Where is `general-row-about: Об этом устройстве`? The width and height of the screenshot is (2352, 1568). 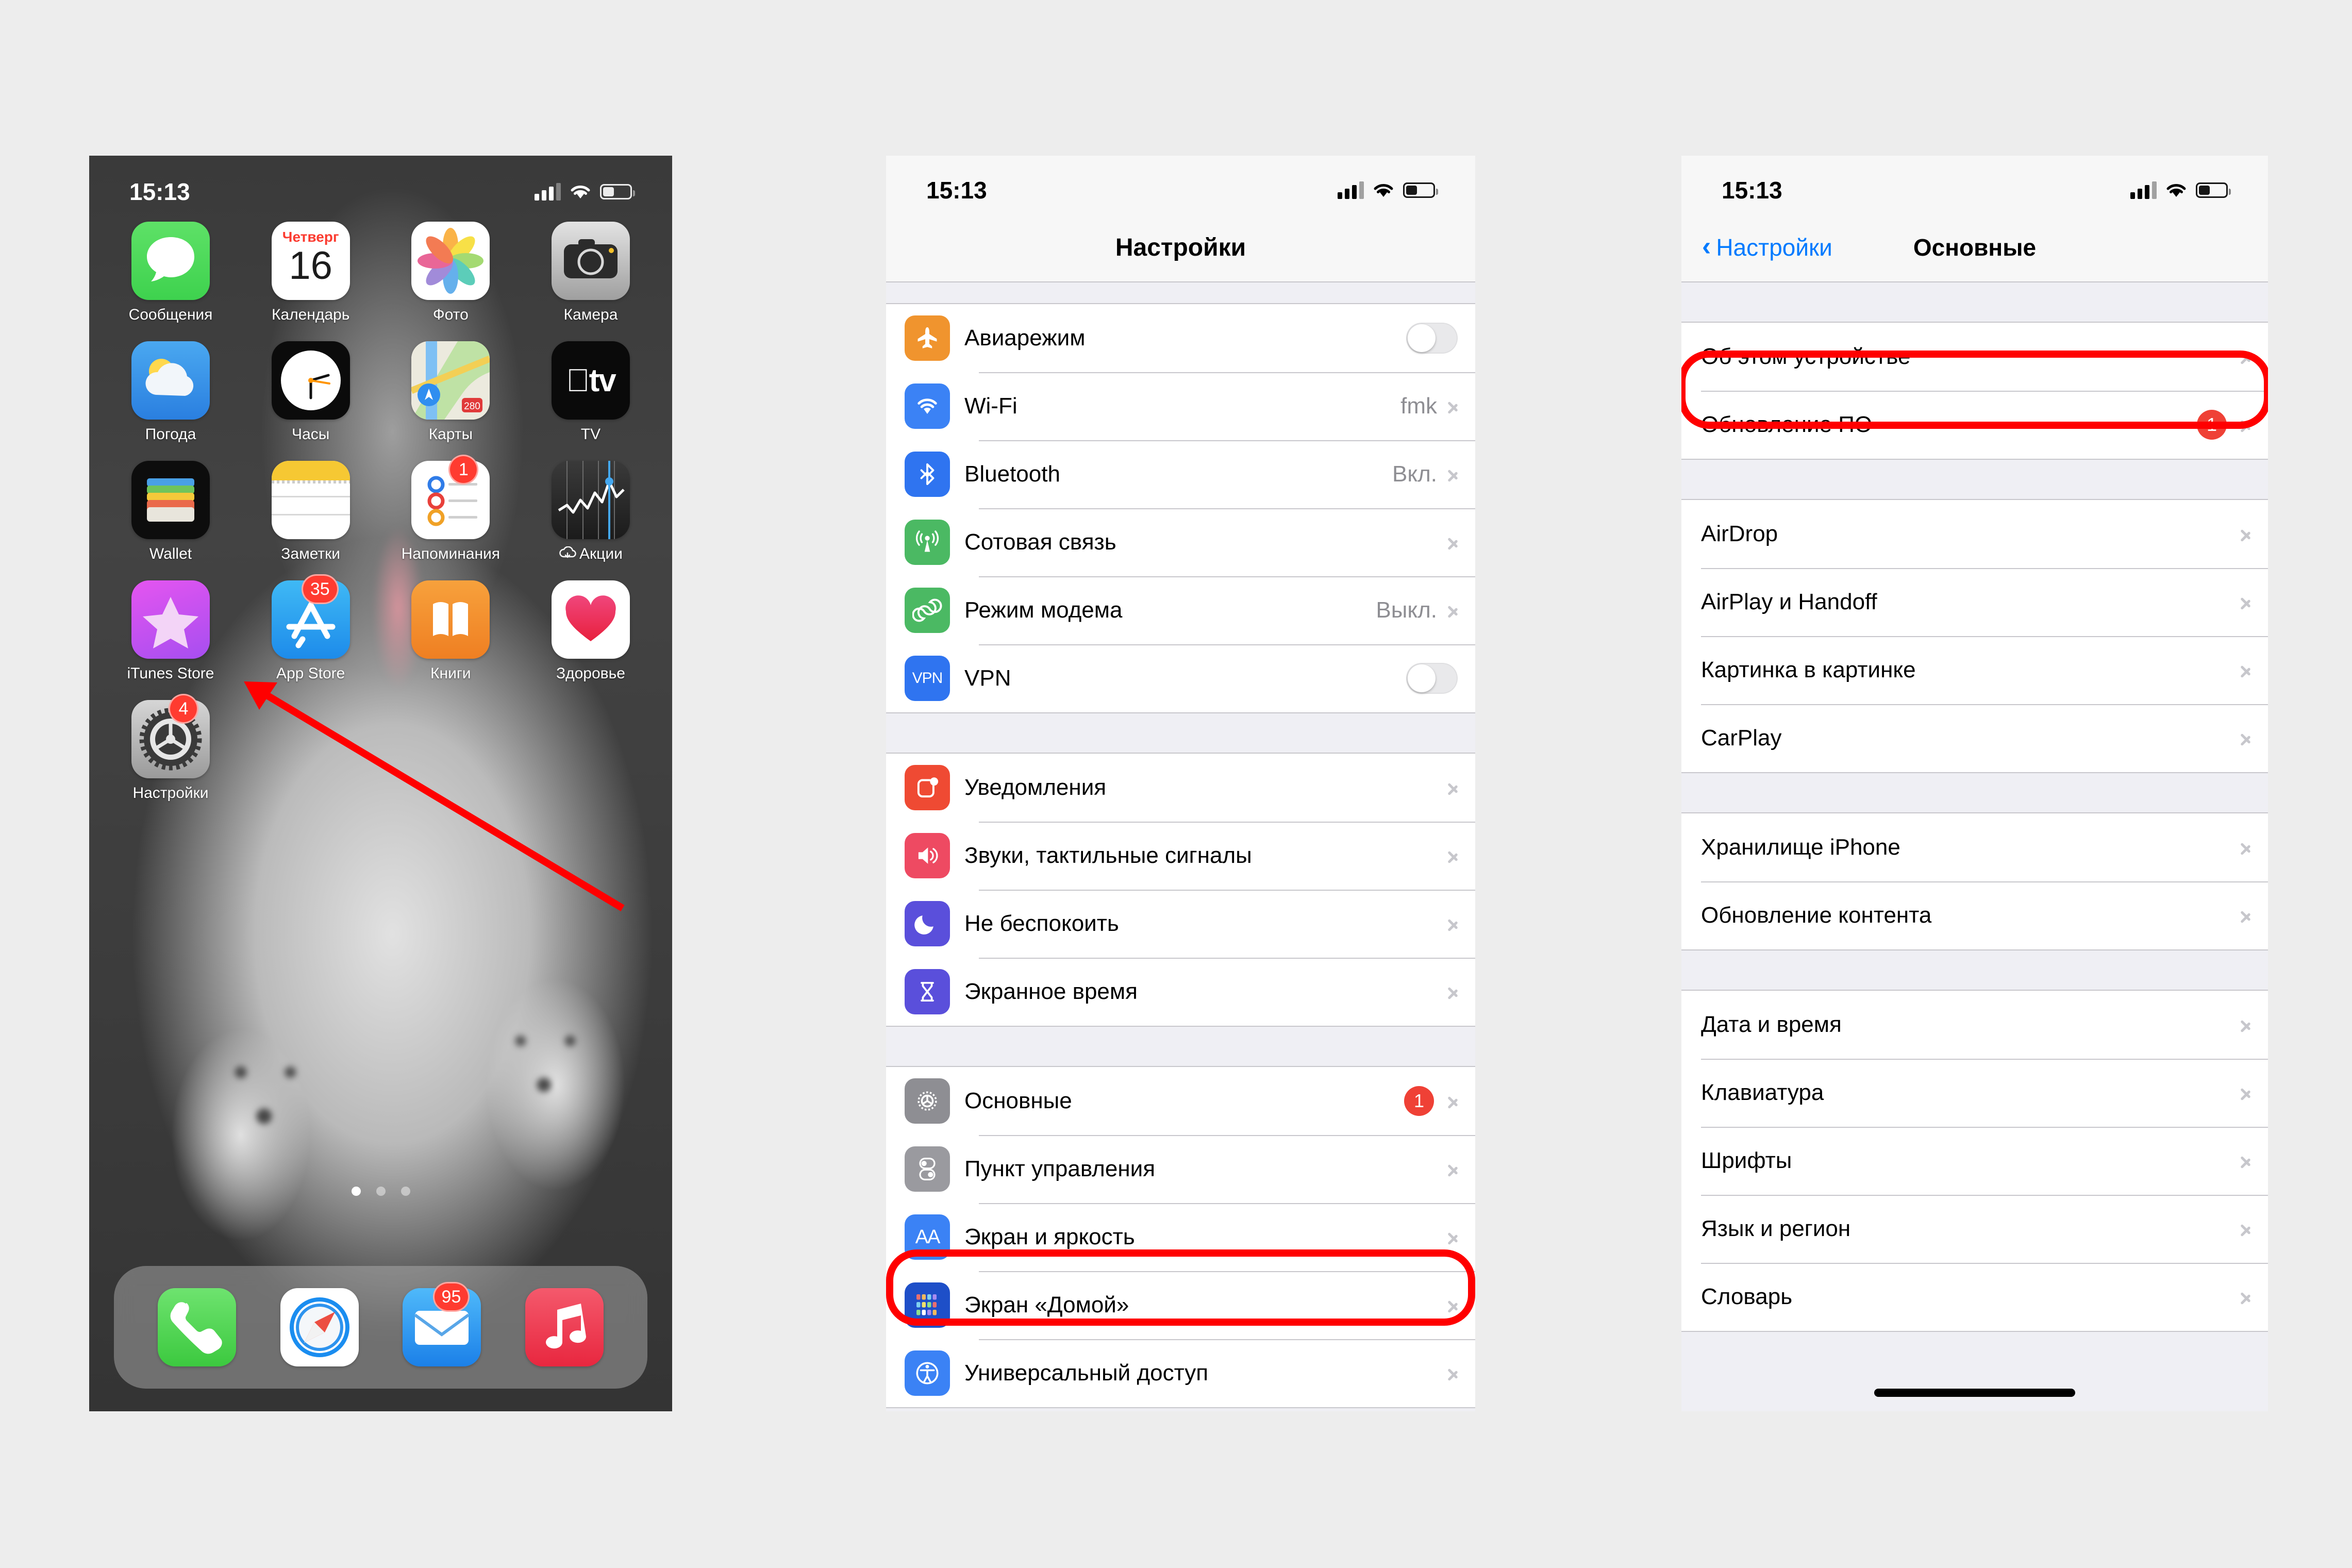
general-row-about: Об этом устройстве is located at coordinates (1974, 357).